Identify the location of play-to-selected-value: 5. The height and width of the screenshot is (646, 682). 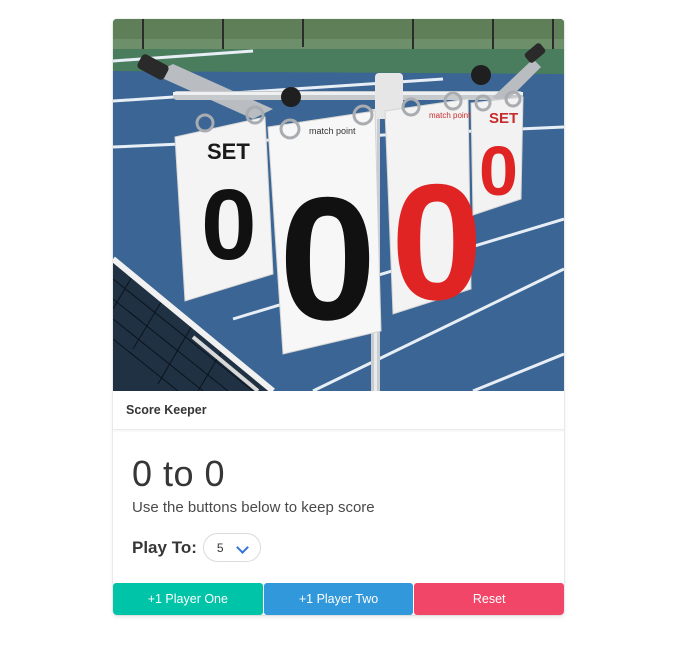
(220, 547).